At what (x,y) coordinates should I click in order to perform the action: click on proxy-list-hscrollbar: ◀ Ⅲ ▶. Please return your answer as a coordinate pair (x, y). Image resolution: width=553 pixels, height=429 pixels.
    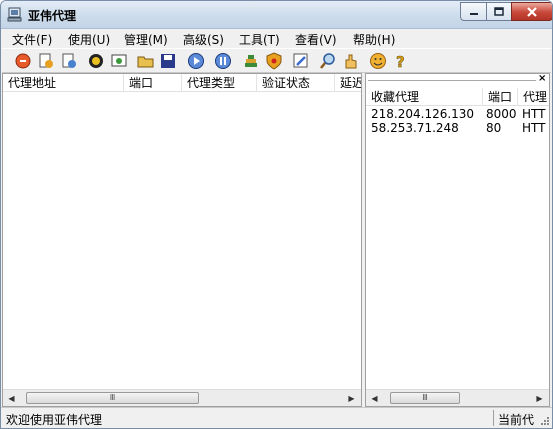
    Looking at the image, I should click on (182, 397).